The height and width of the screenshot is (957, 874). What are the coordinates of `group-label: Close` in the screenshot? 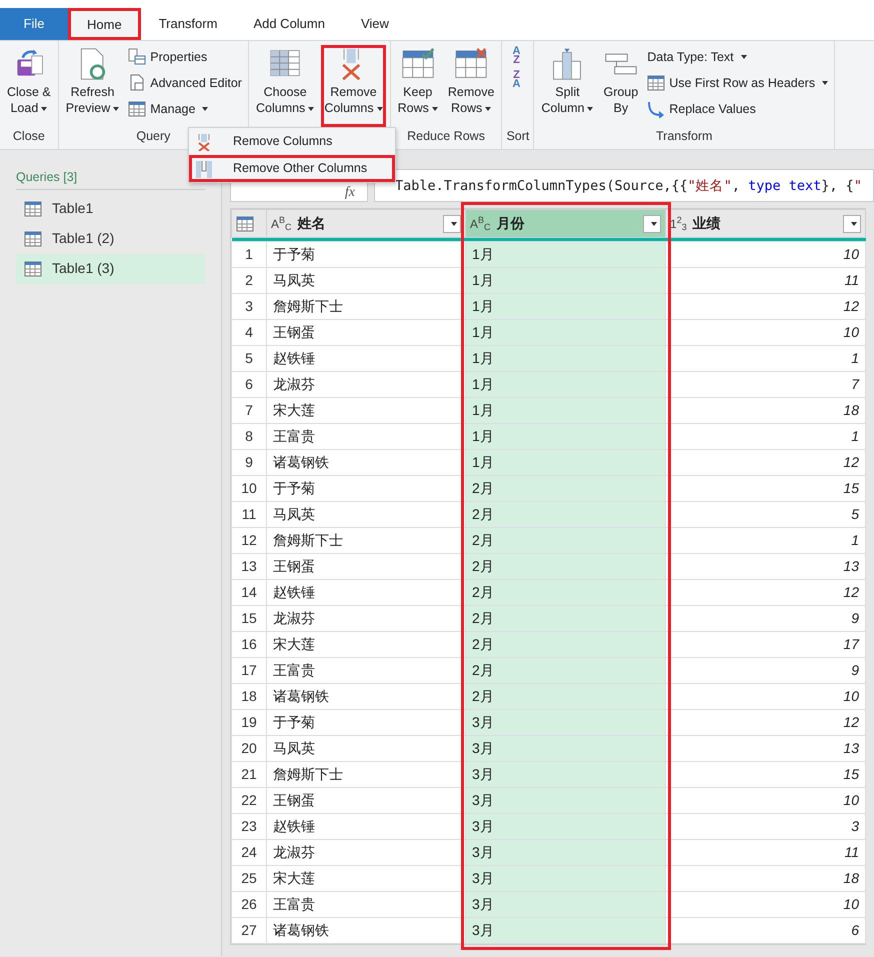 It's located at (28, 136).